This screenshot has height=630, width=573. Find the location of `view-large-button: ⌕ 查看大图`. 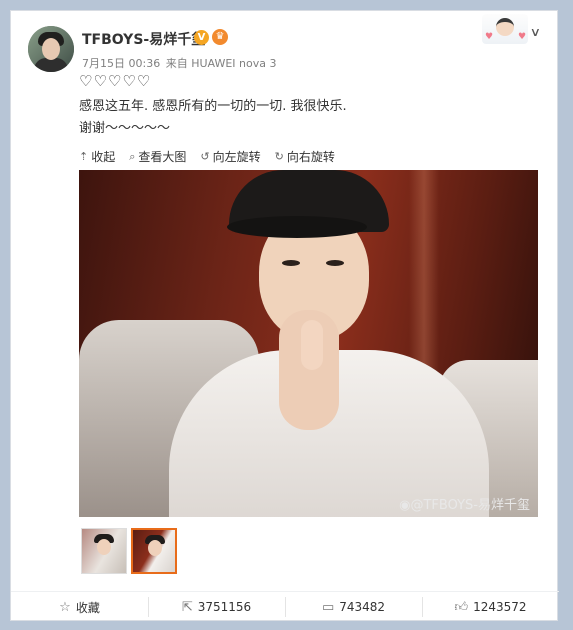

view-large-button: ⌕ 查看大图 is located at coordinates (157, 156).